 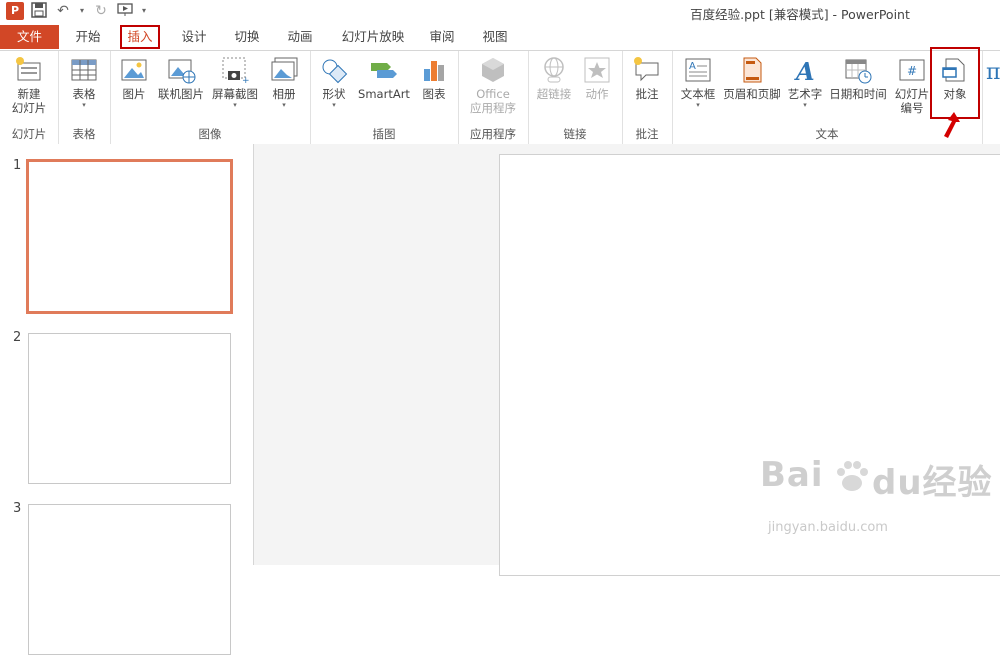 I want to click on new-slide-label-1: 新建, so click(x=29, y=94).